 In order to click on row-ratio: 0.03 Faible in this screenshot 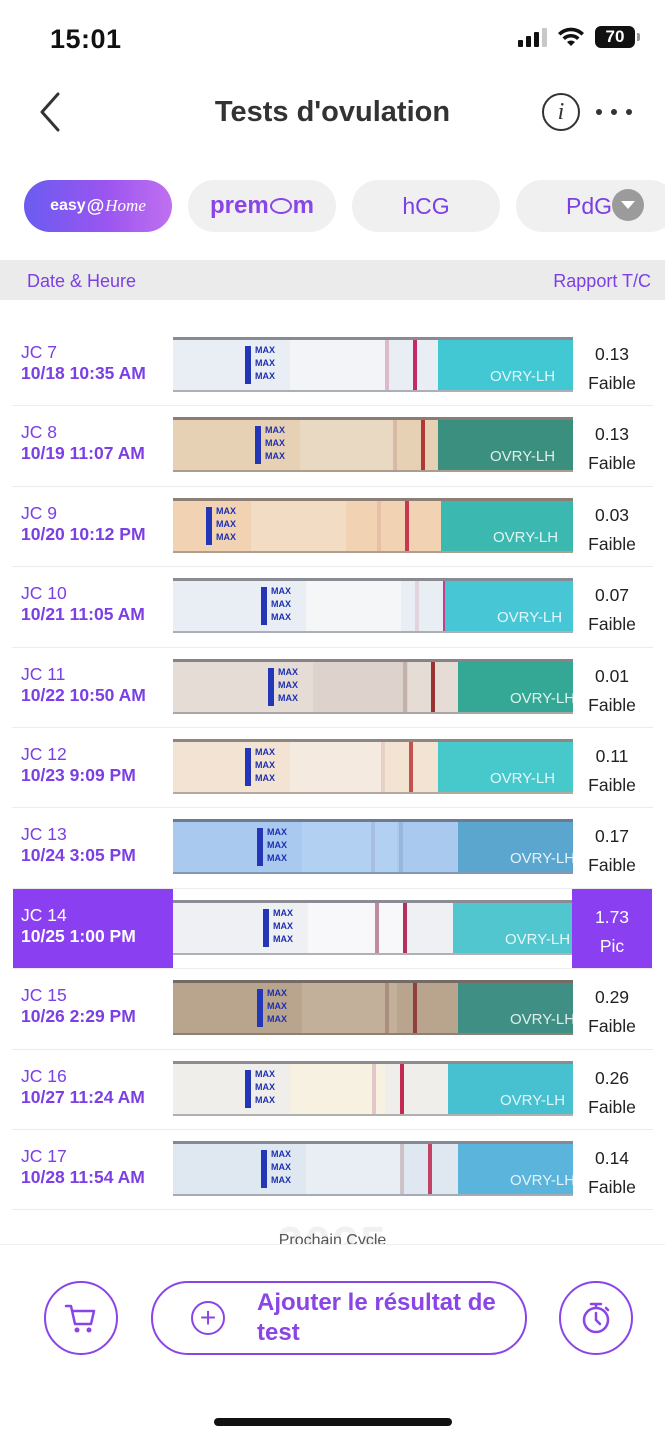, I will do `click(612, 527)`.